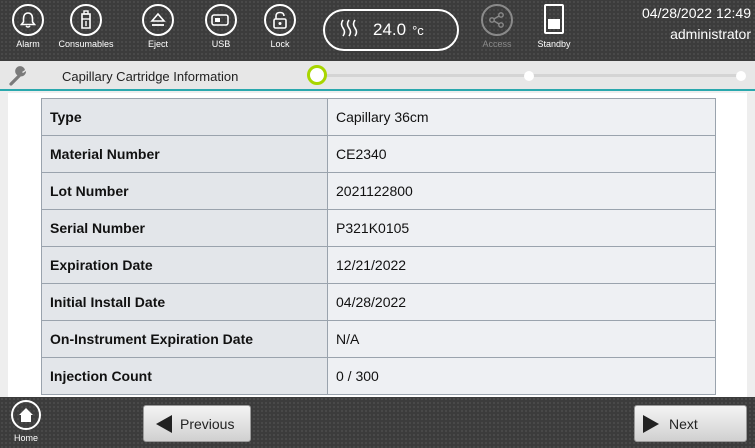  Describe the element at coordinates (651, 423) in the screenshot. I see `arrow-right-icon` at that location.